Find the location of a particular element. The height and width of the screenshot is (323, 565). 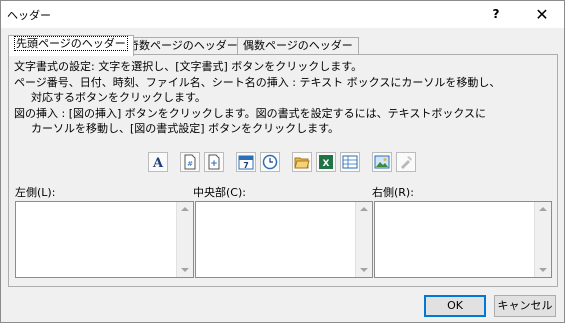

insert-file-name-button: X is located at coordinates (326, 162).